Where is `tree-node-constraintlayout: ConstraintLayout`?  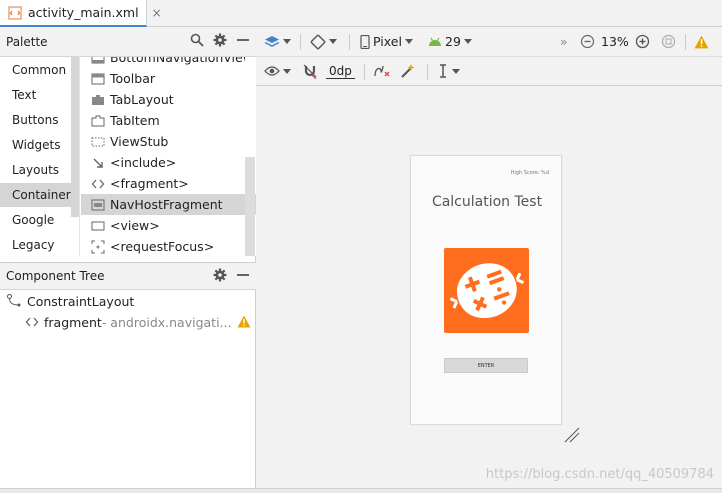 tree-node-constraintlayout: ConstraintLayout is located at coordinates (70, 301).